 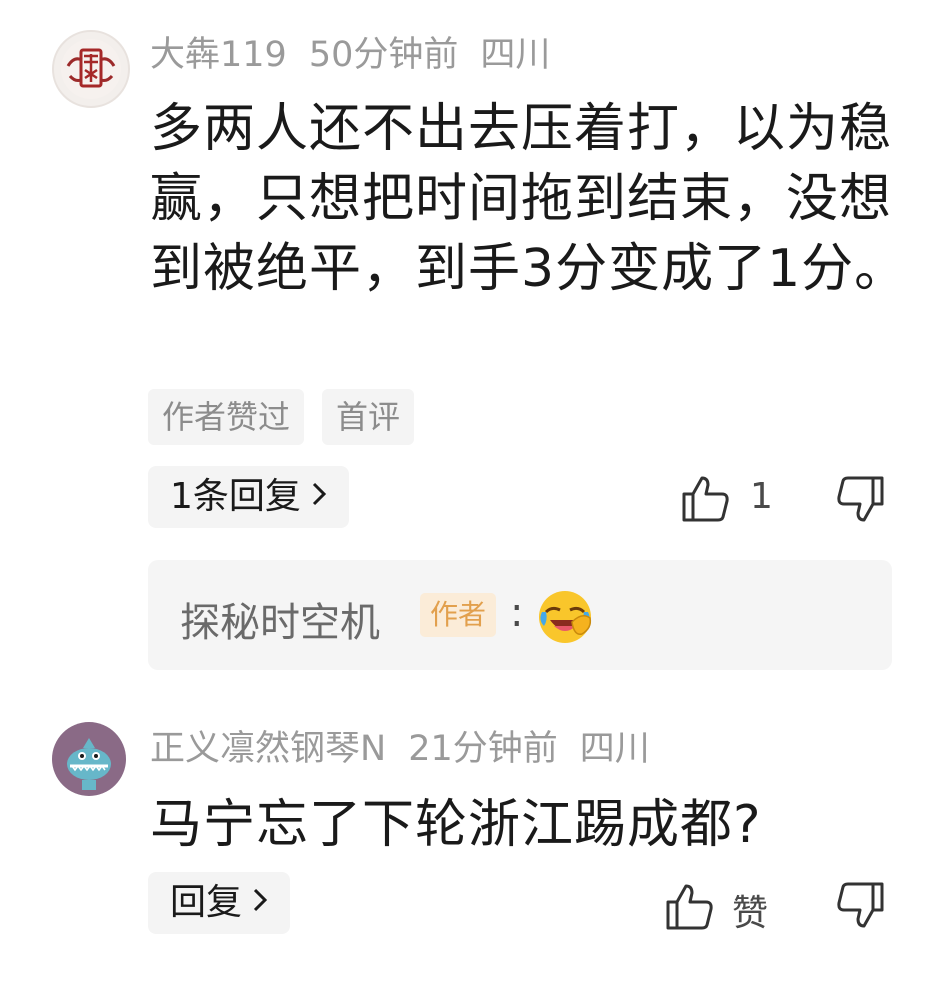 I want to click on reply-button: 回复, so click(x=219, y=904).